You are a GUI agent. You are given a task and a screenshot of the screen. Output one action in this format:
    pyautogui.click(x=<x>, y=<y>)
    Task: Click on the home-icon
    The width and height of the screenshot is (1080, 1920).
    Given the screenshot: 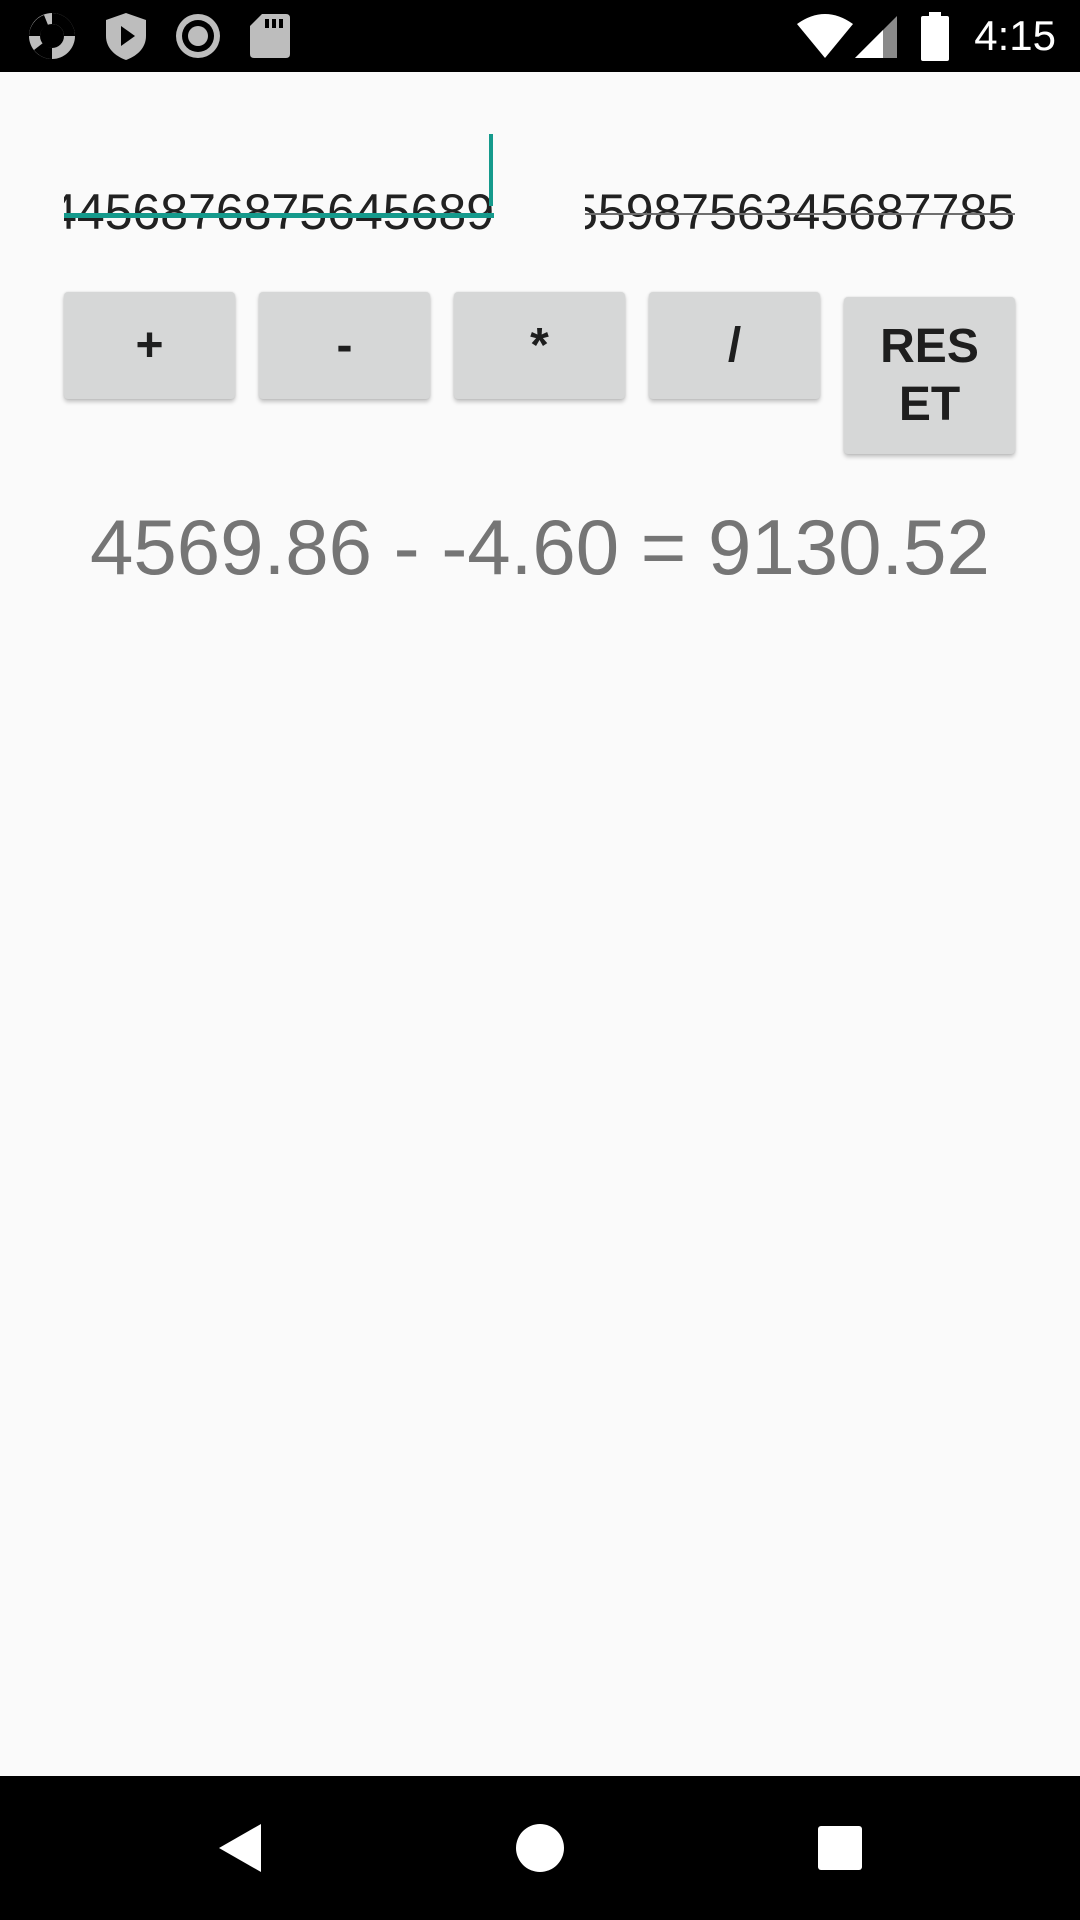 What is the action you would take?
    pyautogui.click(x=540, y=1848)
    